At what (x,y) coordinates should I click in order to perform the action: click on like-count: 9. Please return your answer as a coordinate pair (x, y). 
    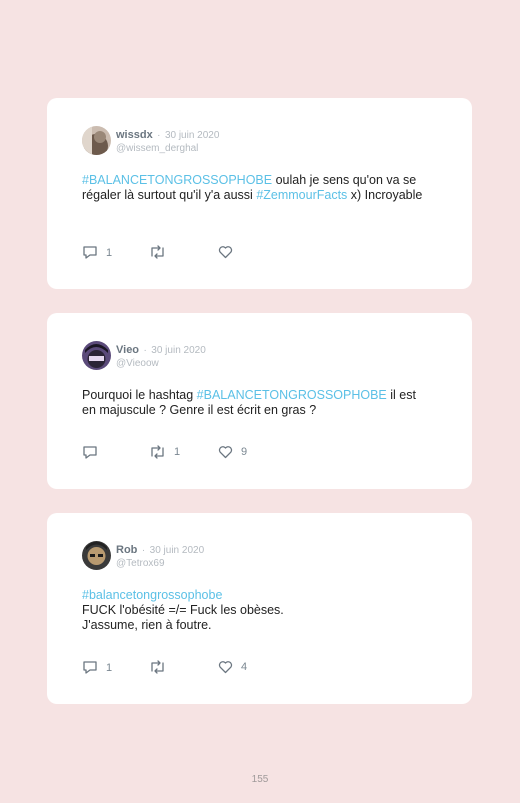
    Looking at the image, I should click on (244, 452).